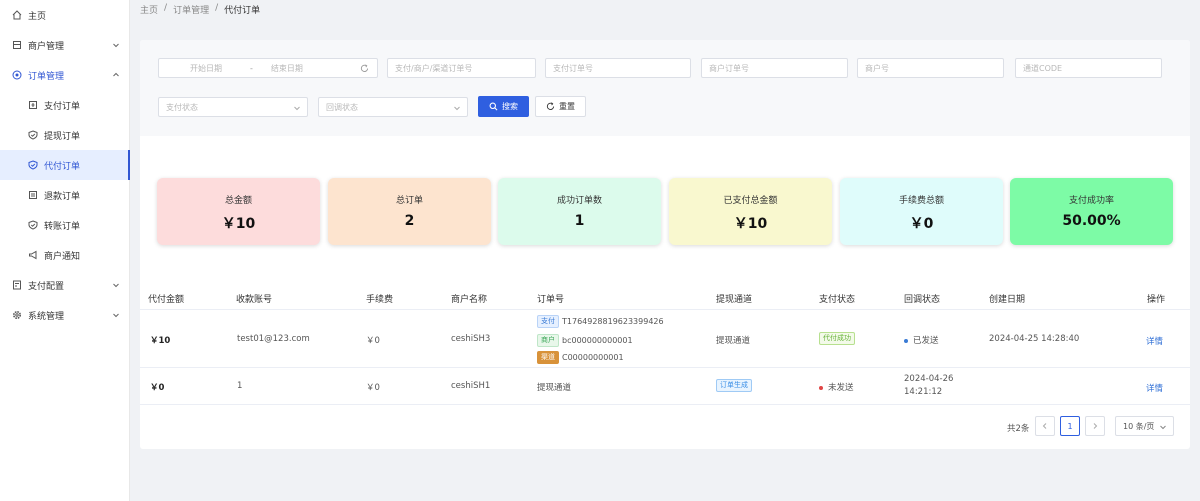 Image resolution: width=1200 pixels, height=501 pixels. I want to click on pay-order-no-input: 支付订单号, so click(618, 68).